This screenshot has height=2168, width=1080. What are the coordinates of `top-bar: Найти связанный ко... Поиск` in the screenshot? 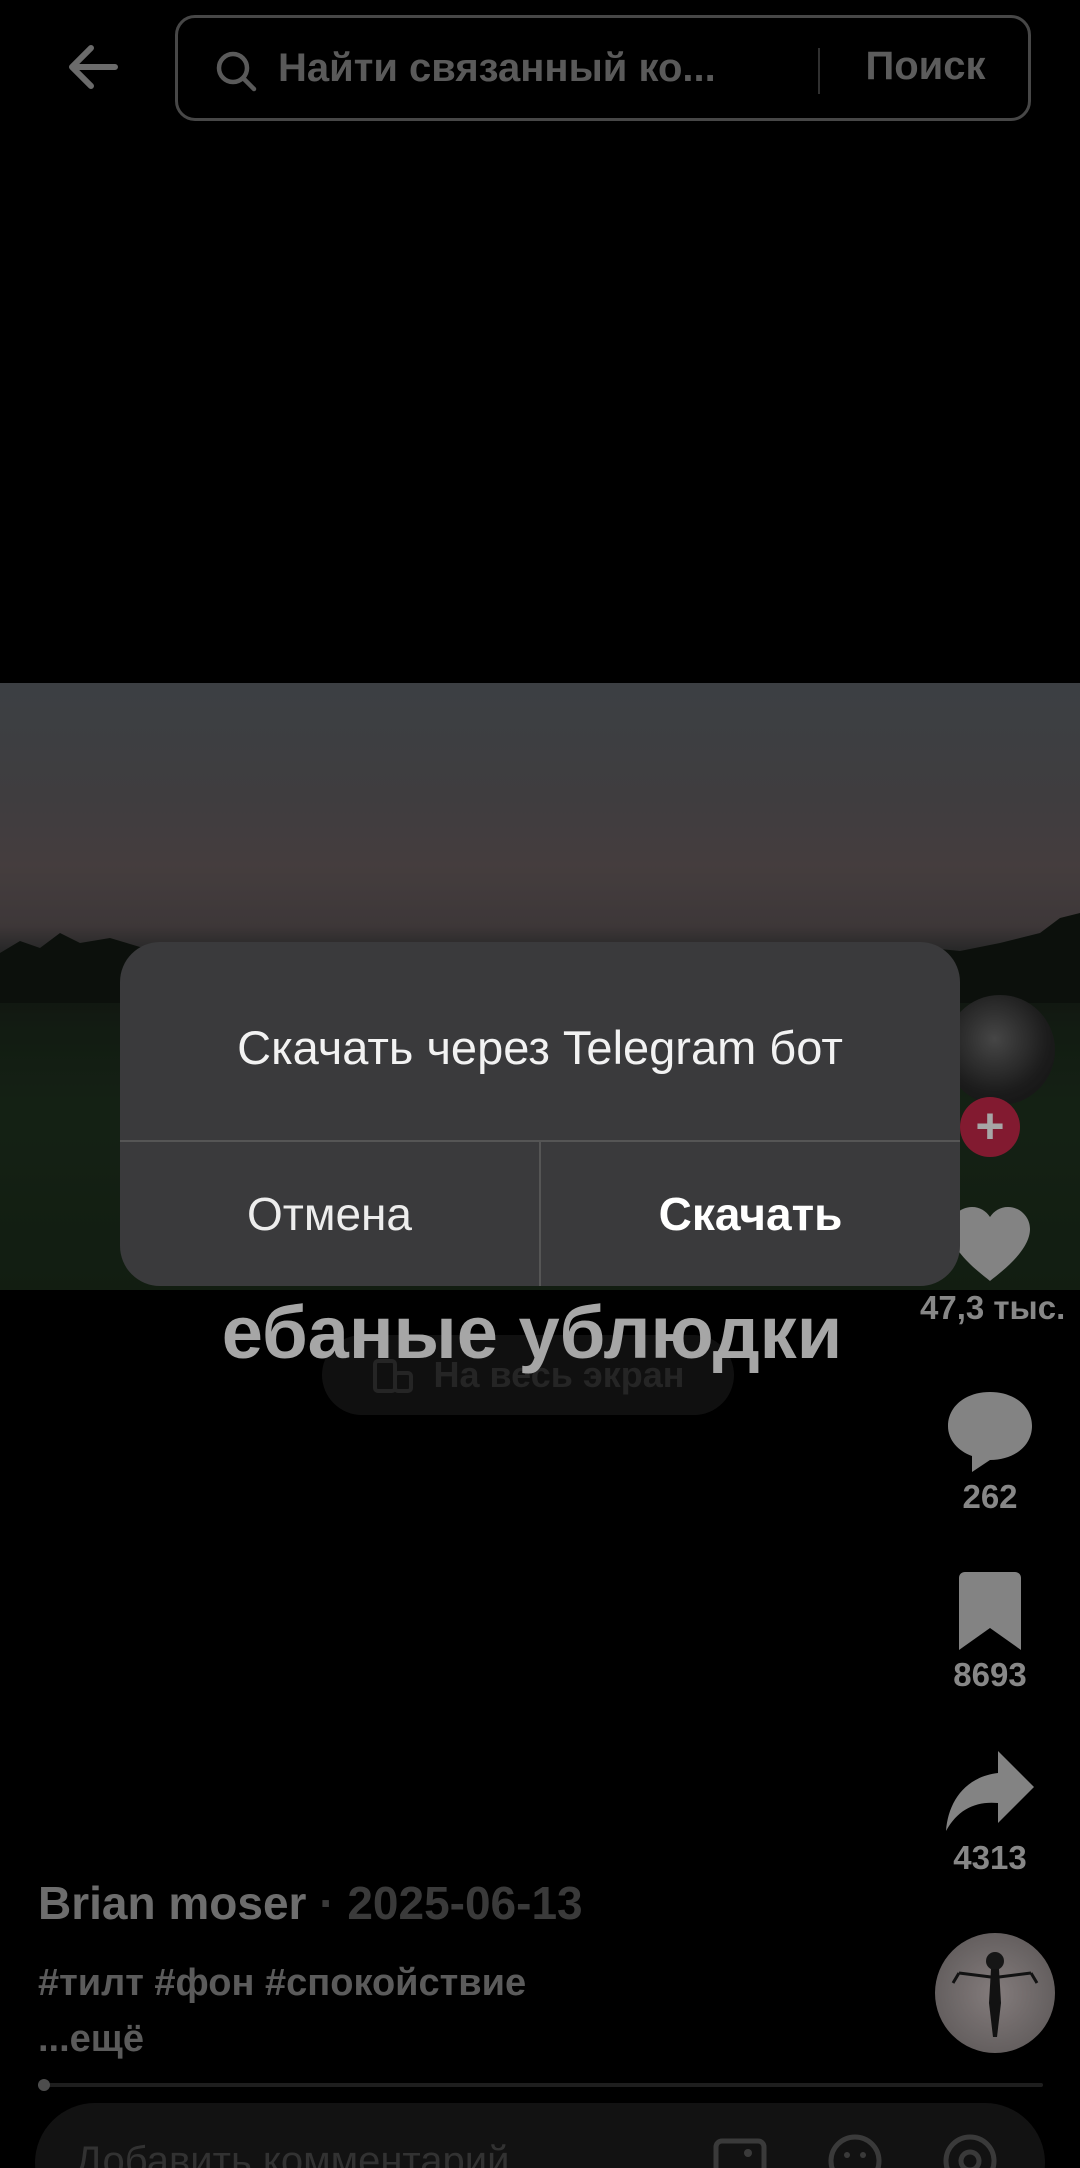 It's located at (540, 65).